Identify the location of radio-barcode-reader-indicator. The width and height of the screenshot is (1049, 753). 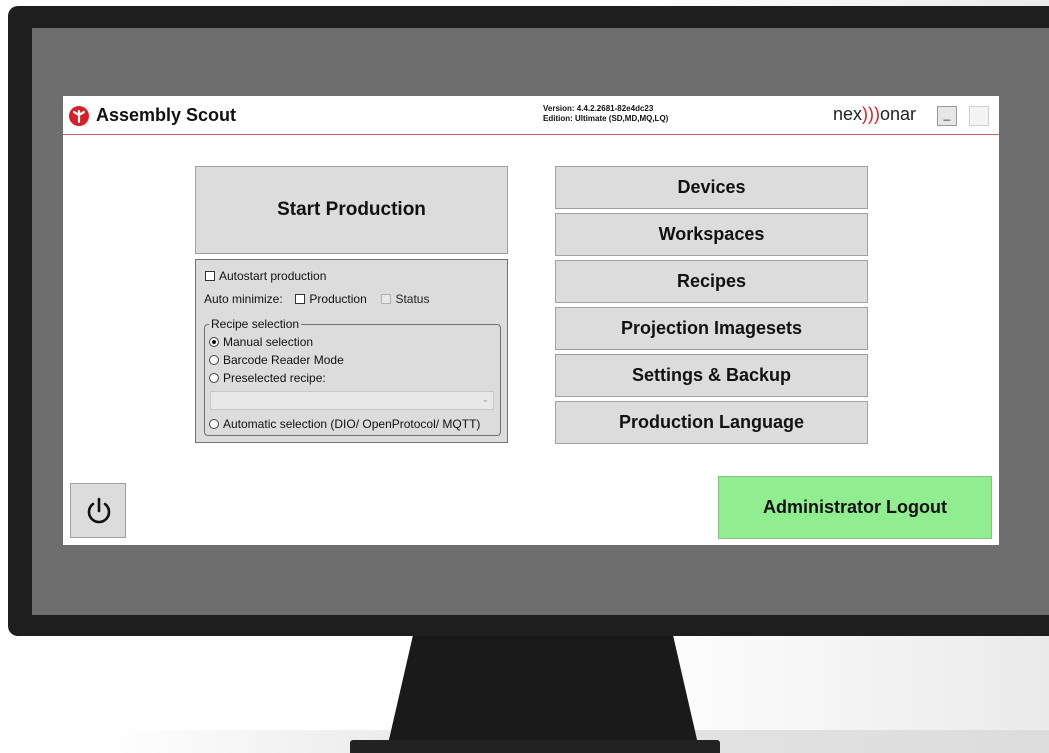
(214, 360).